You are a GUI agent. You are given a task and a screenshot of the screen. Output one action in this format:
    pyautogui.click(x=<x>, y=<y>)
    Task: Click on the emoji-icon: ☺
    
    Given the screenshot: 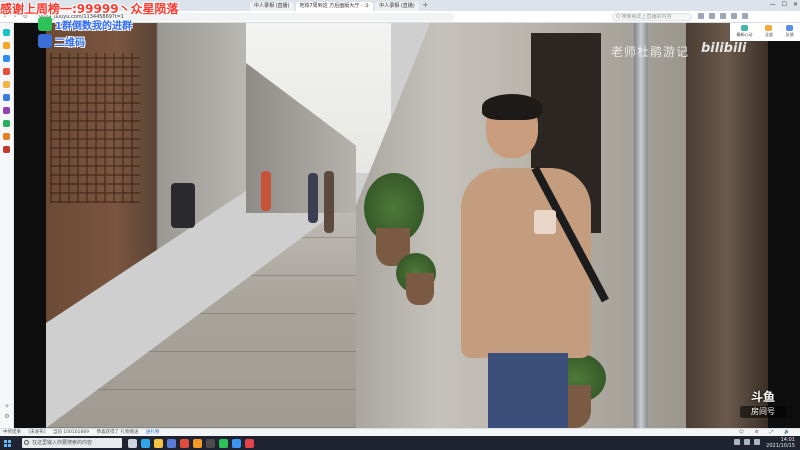 What is the action you would take?
    pyautogui.click(x=741, y=432)
    